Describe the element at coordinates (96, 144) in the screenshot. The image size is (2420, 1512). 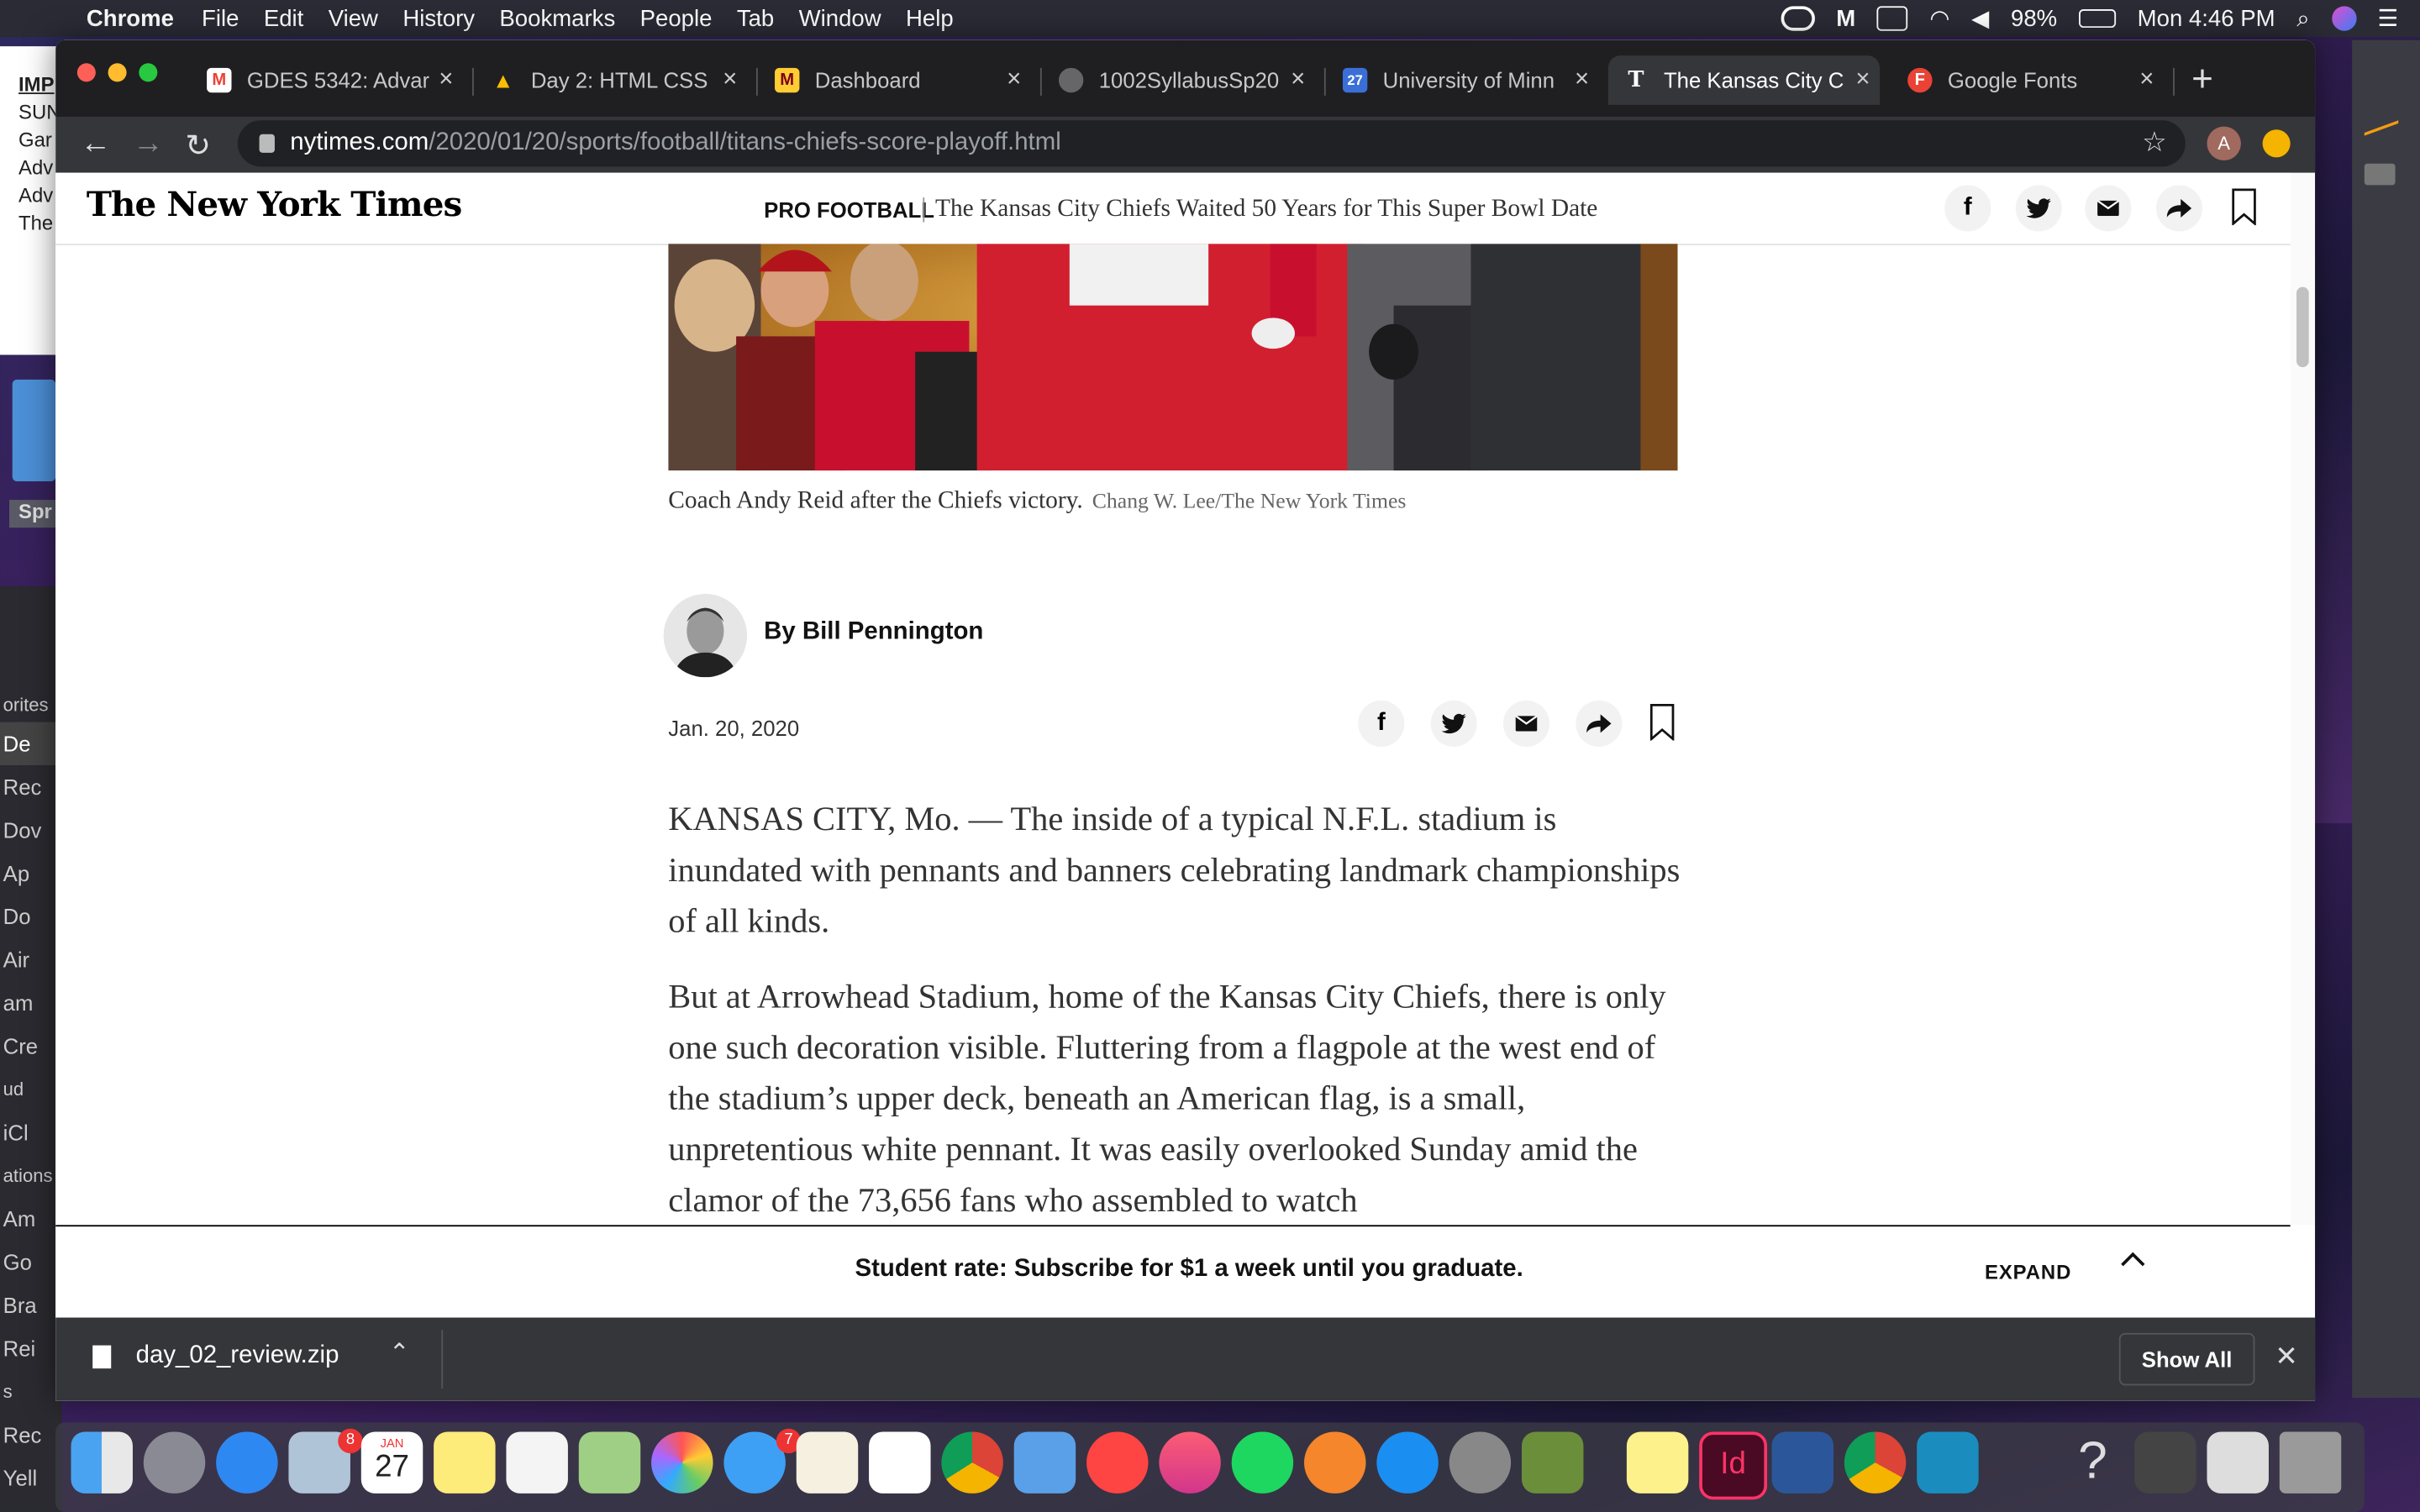
I see `back-arrow-icon: ←` at that location.